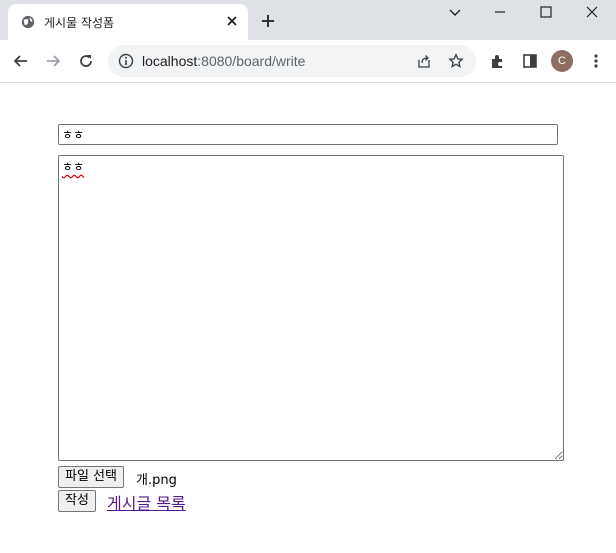 The width and height of the screenshot is (616, 553). What do you see at coordinates (232, 21) in the screenshot?
I see `close-icon` at bounding box center [232, 21].